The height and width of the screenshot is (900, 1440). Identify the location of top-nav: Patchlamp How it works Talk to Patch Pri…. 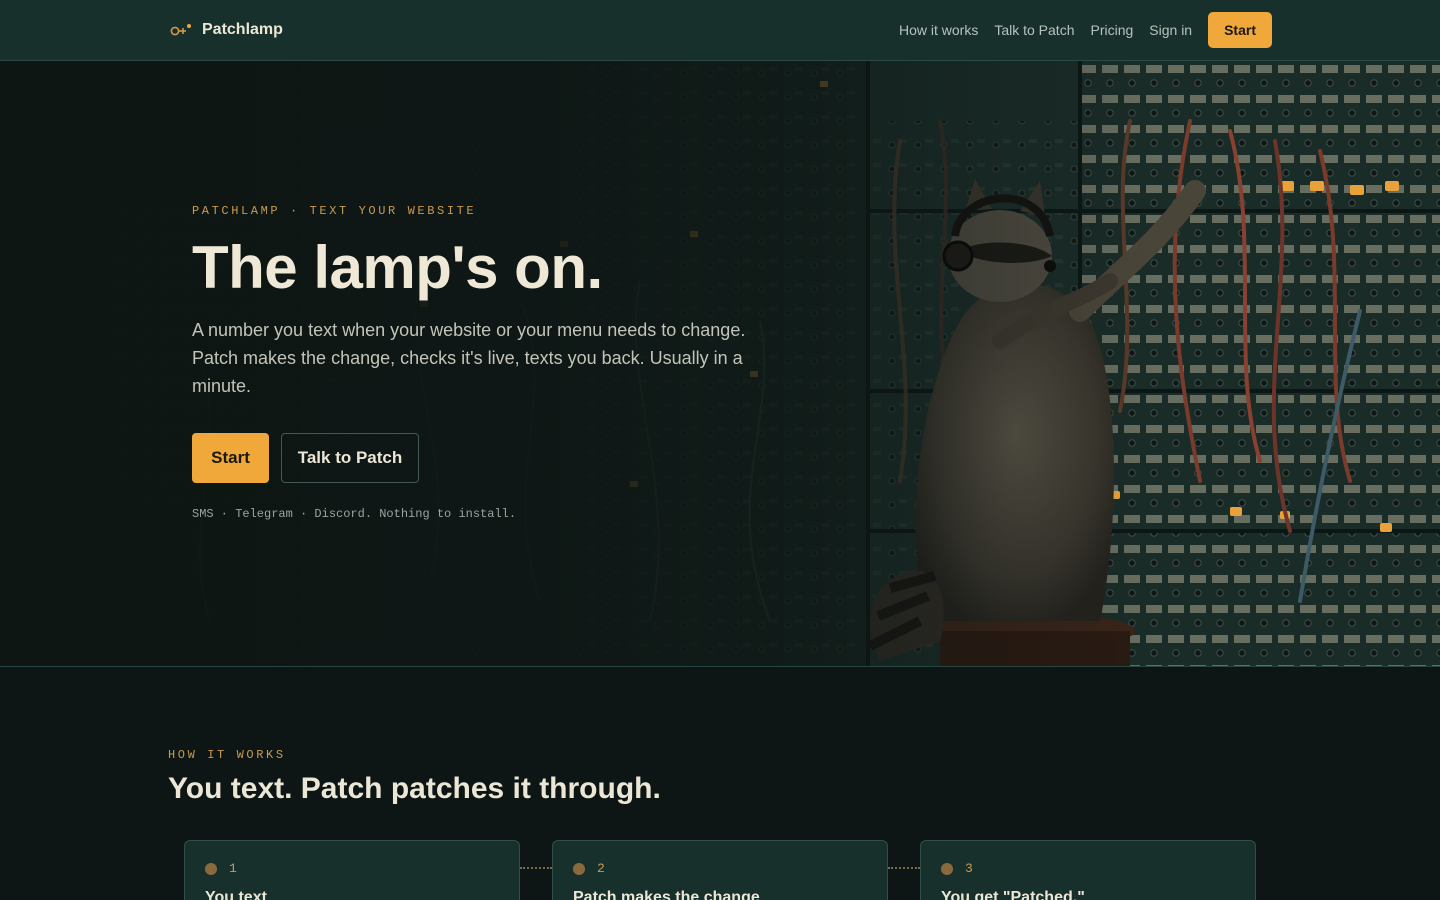
(720, 30).